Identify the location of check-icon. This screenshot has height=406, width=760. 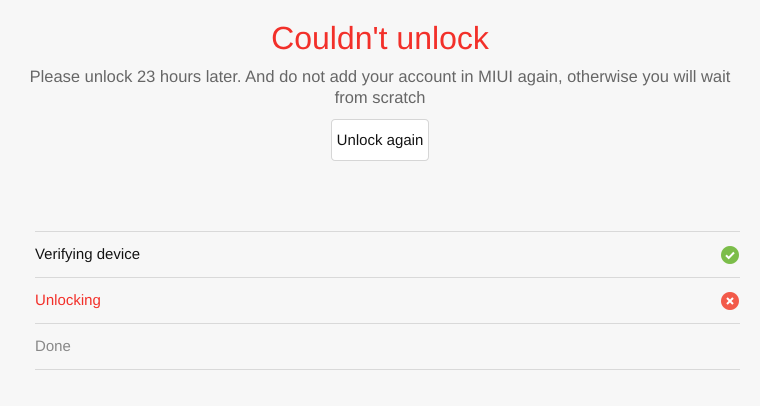
(730, 255).